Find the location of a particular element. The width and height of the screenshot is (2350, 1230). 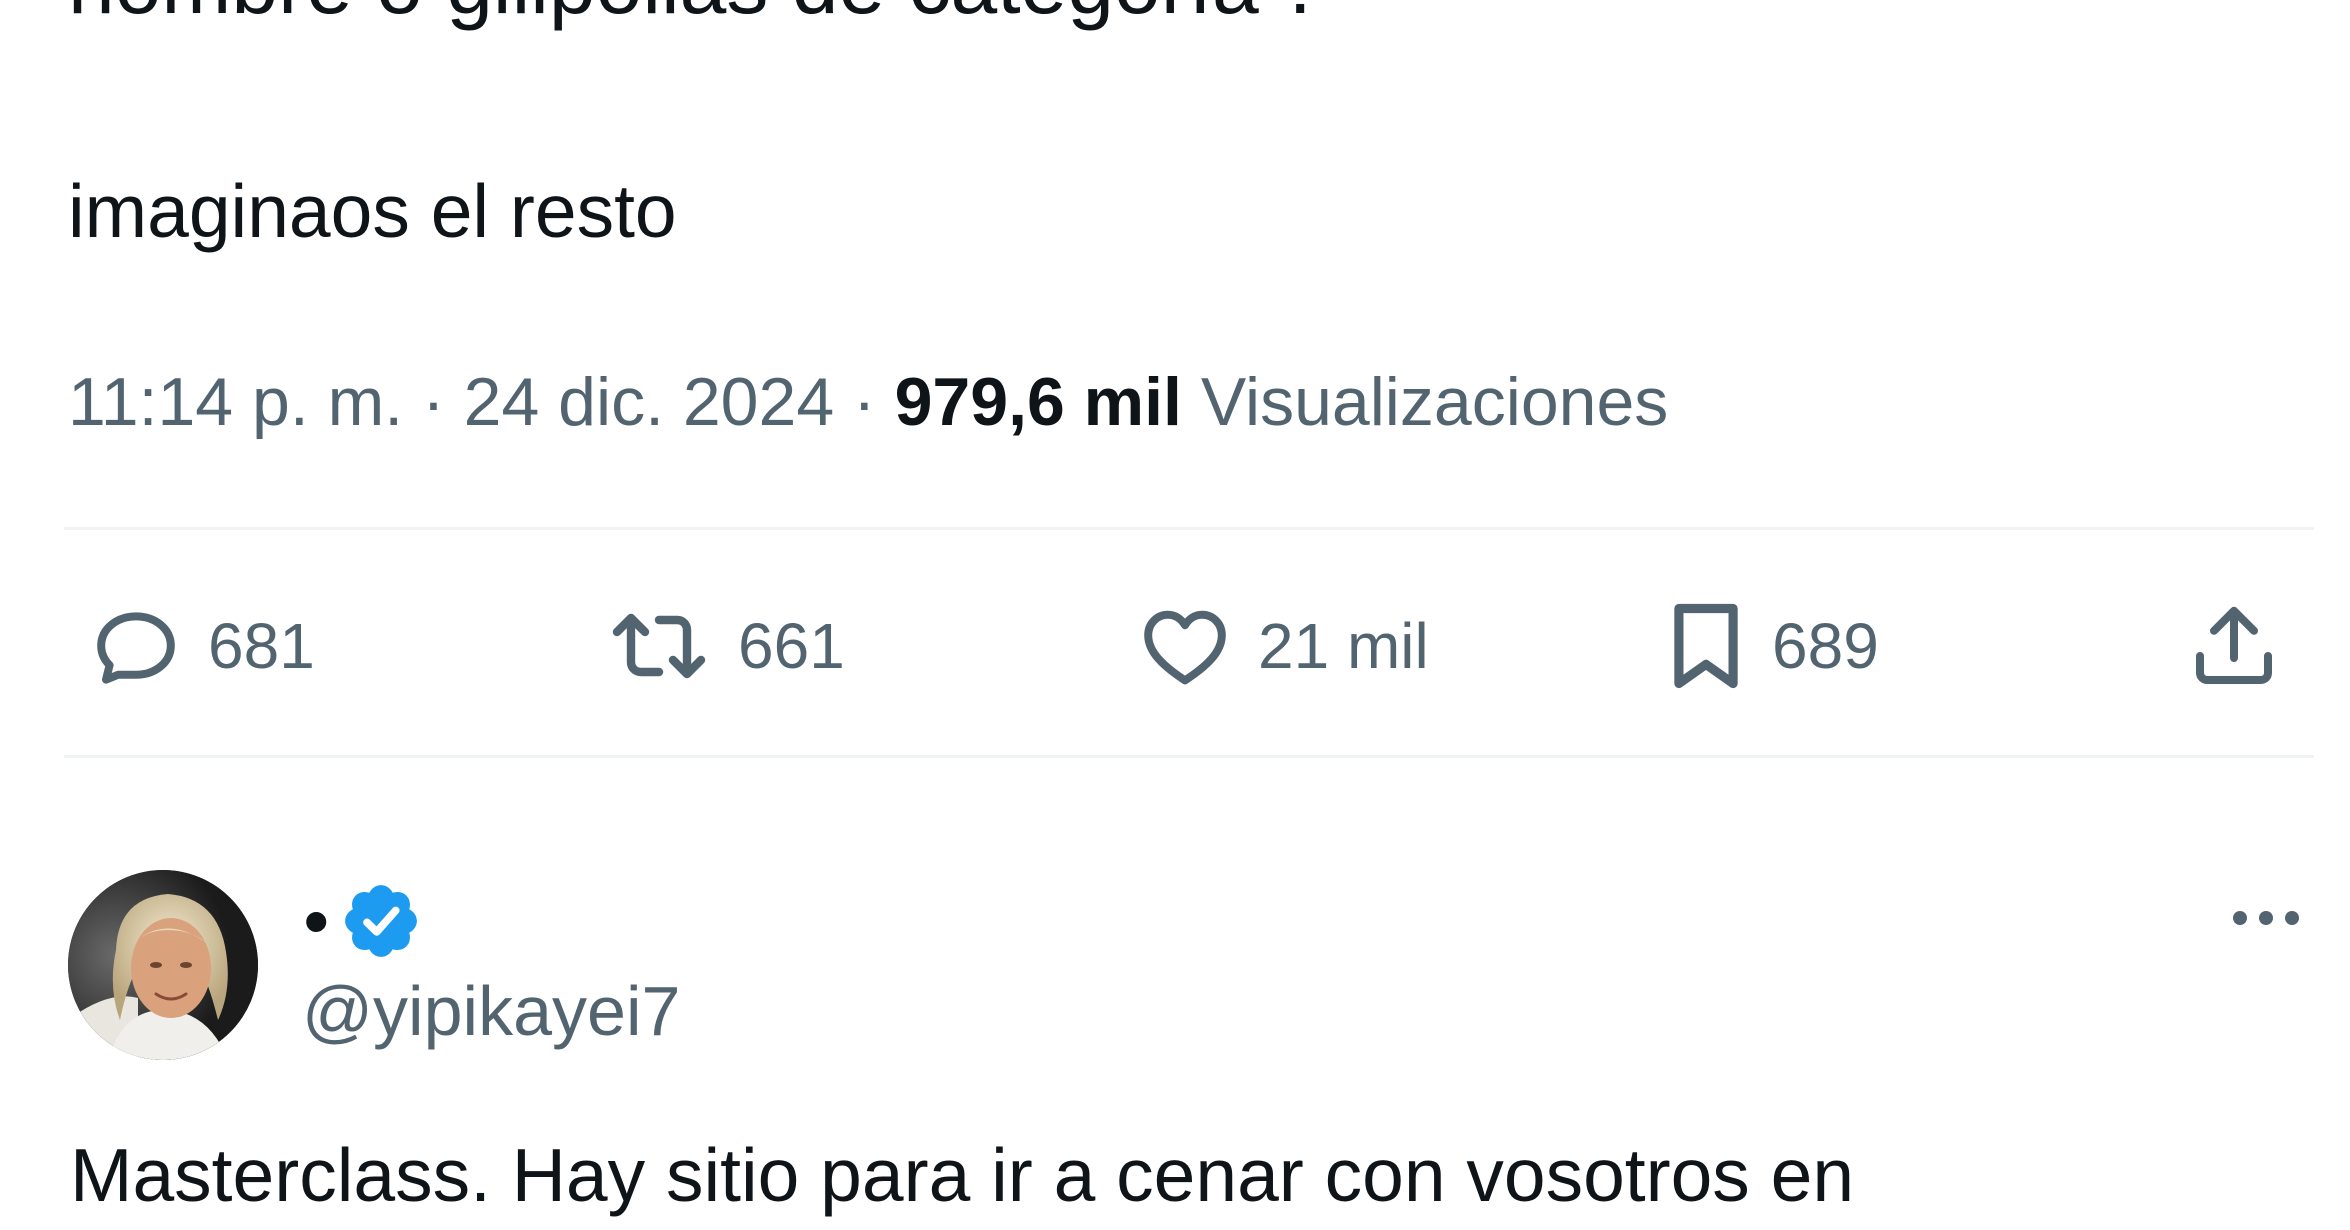

avatar-photo is located at coordinates (163, 965).